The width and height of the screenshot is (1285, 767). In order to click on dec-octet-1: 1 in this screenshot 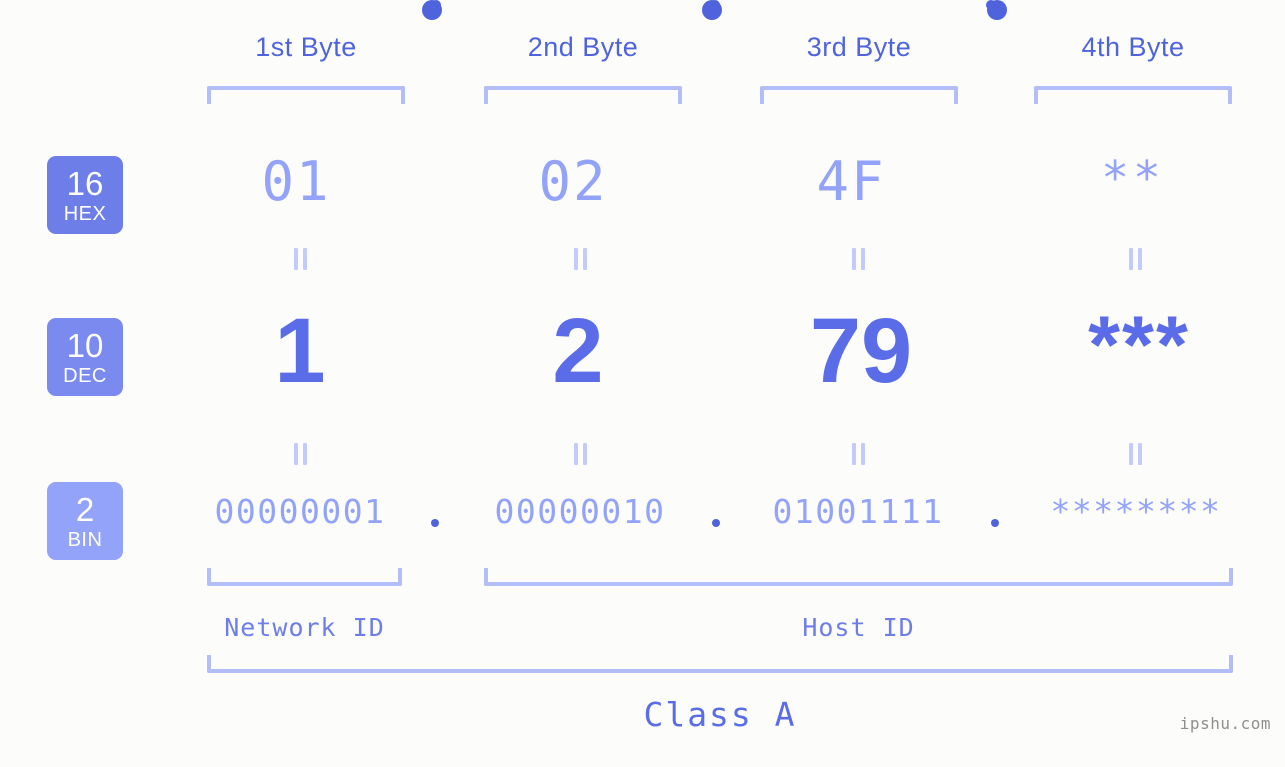, I will do `click(300, 351)`.